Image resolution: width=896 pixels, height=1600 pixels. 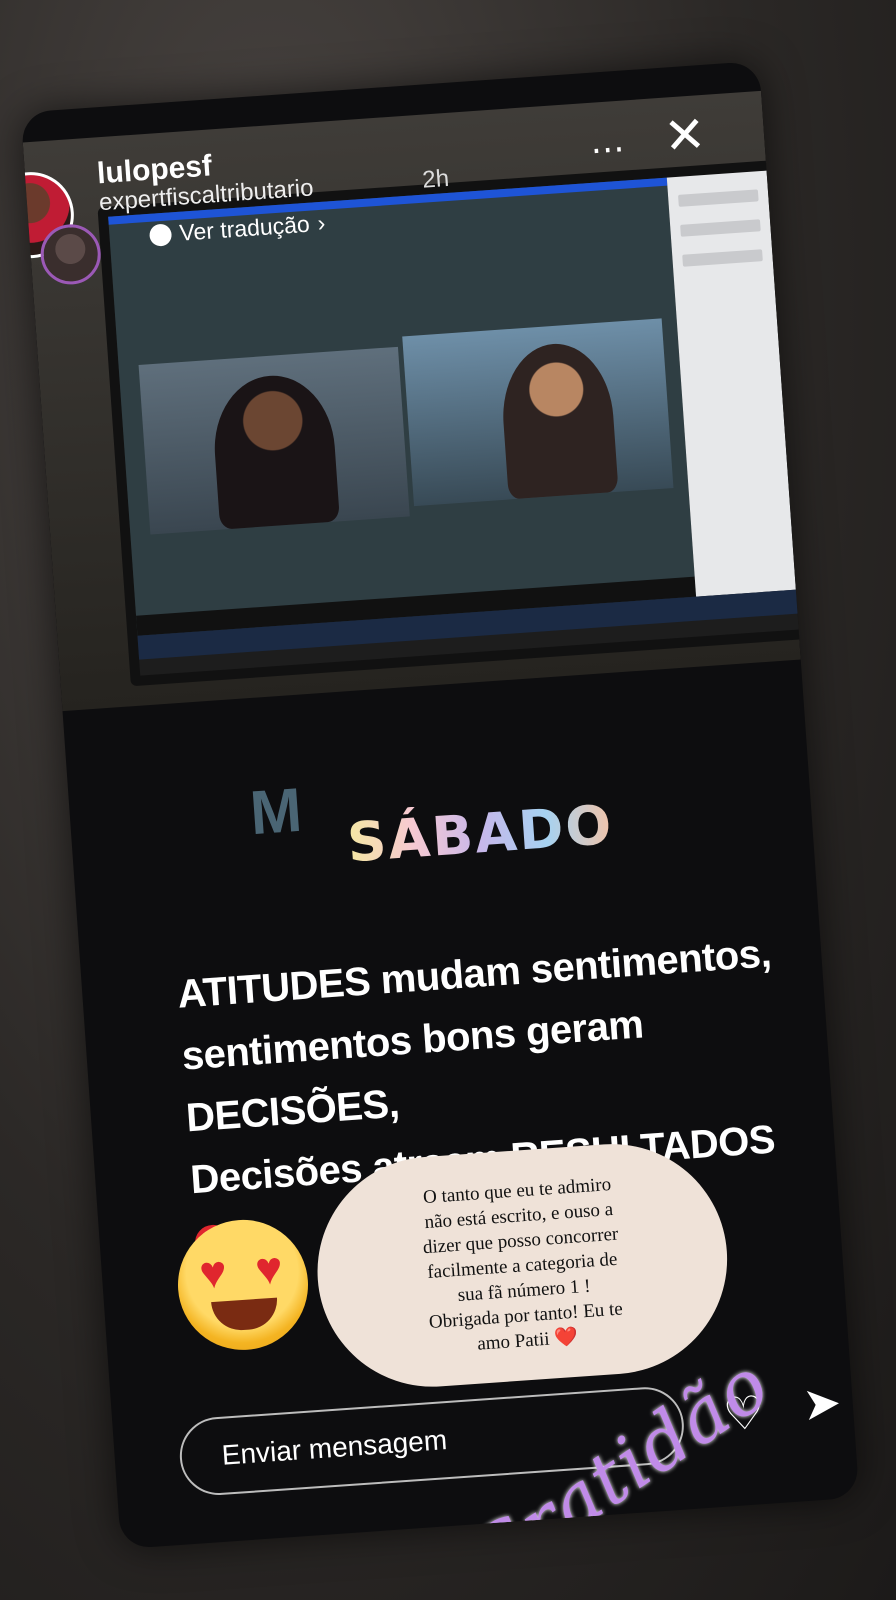 What do you see at coordinates (558, 420) in the screenshot?
I see `participant-right` at bounding box center [558, 420].